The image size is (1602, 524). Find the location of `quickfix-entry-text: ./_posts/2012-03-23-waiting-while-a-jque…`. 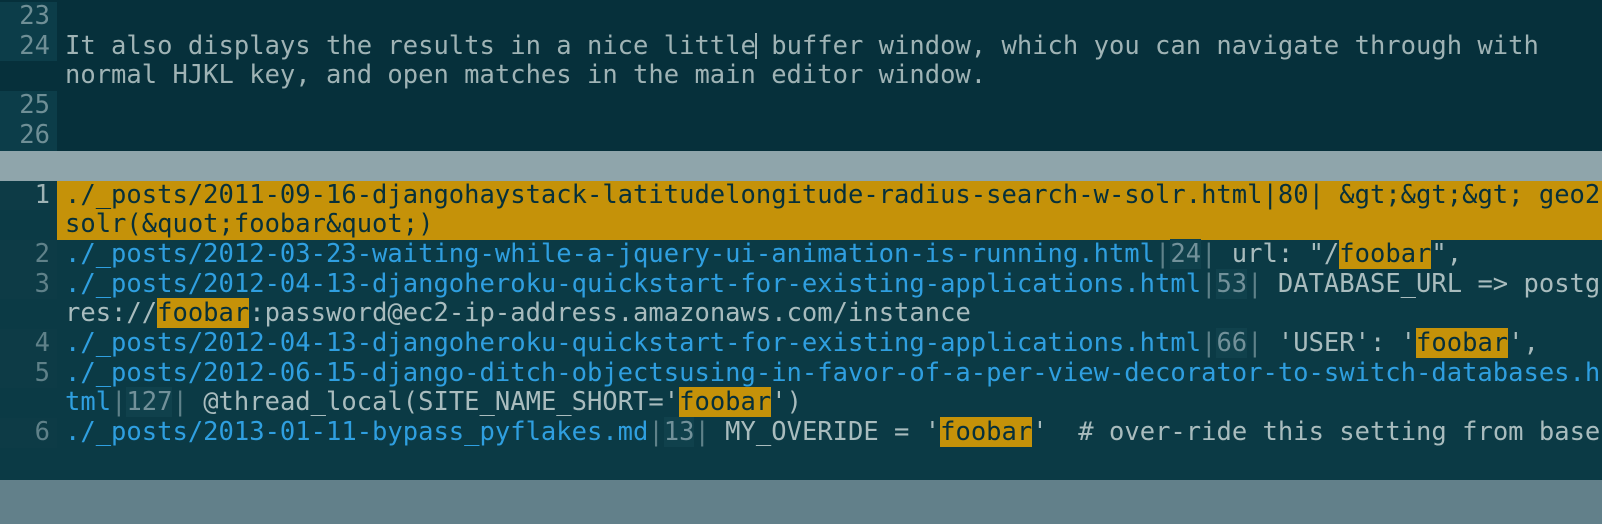

quickfix-entry-text: ./_posts/2012-03-23-waiting-while-a-jque… is located at coordinates (829, 254).